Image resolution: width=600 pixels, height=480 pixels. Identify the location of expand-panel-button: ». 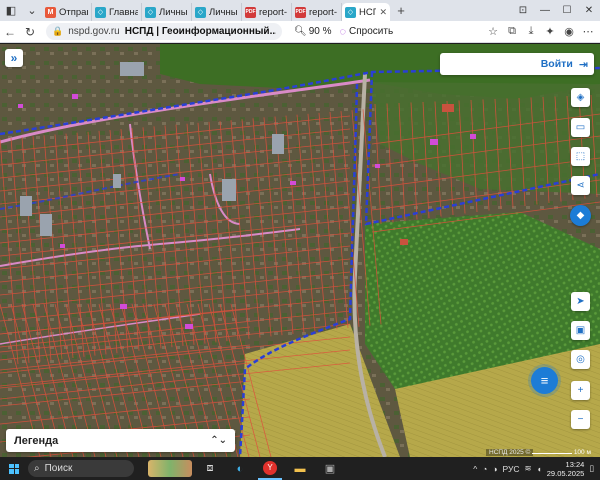
(14, 58).